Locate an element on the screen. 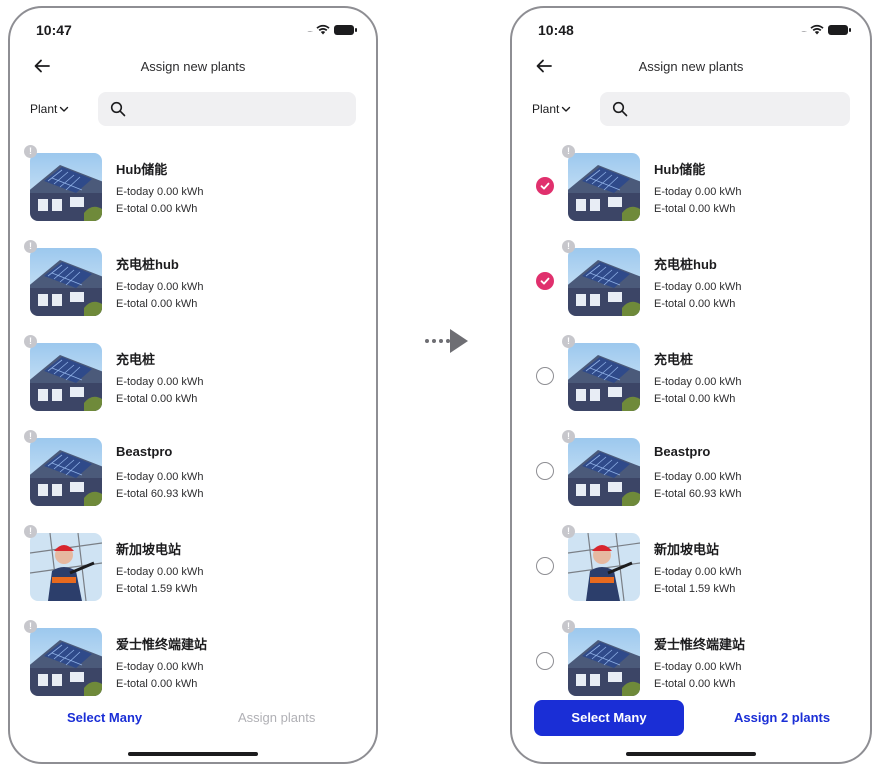  plant-filter-label: Plant is located at coordinates (44, 109).